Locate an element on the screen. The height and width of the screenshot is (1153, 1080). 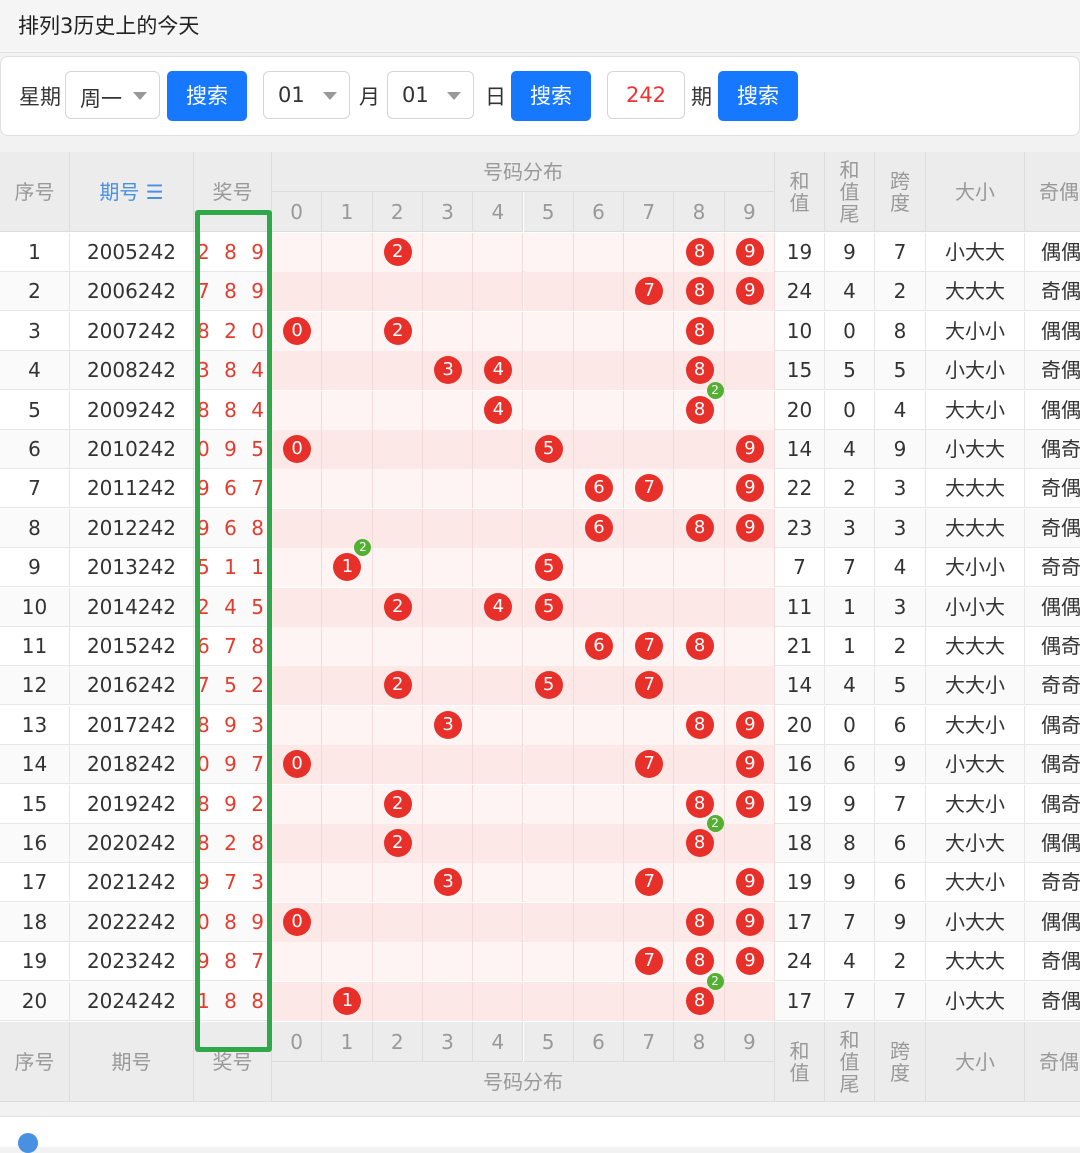
day-select: 01 is located at coordinates (430, 95).